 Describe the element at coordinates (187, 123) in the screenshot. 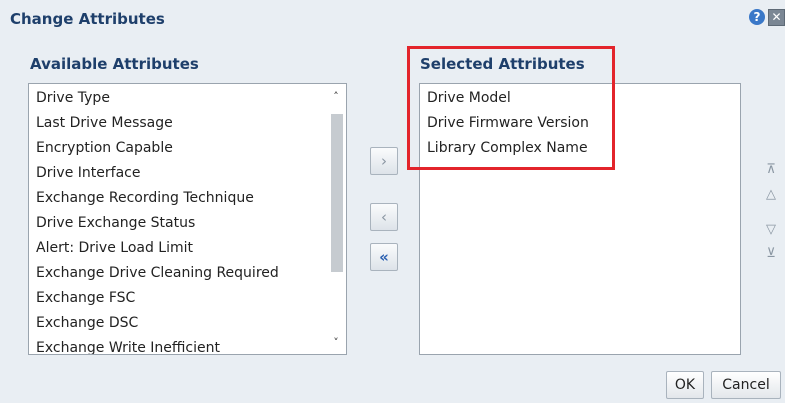

I see `list-item: Last Drive Message` at that location.